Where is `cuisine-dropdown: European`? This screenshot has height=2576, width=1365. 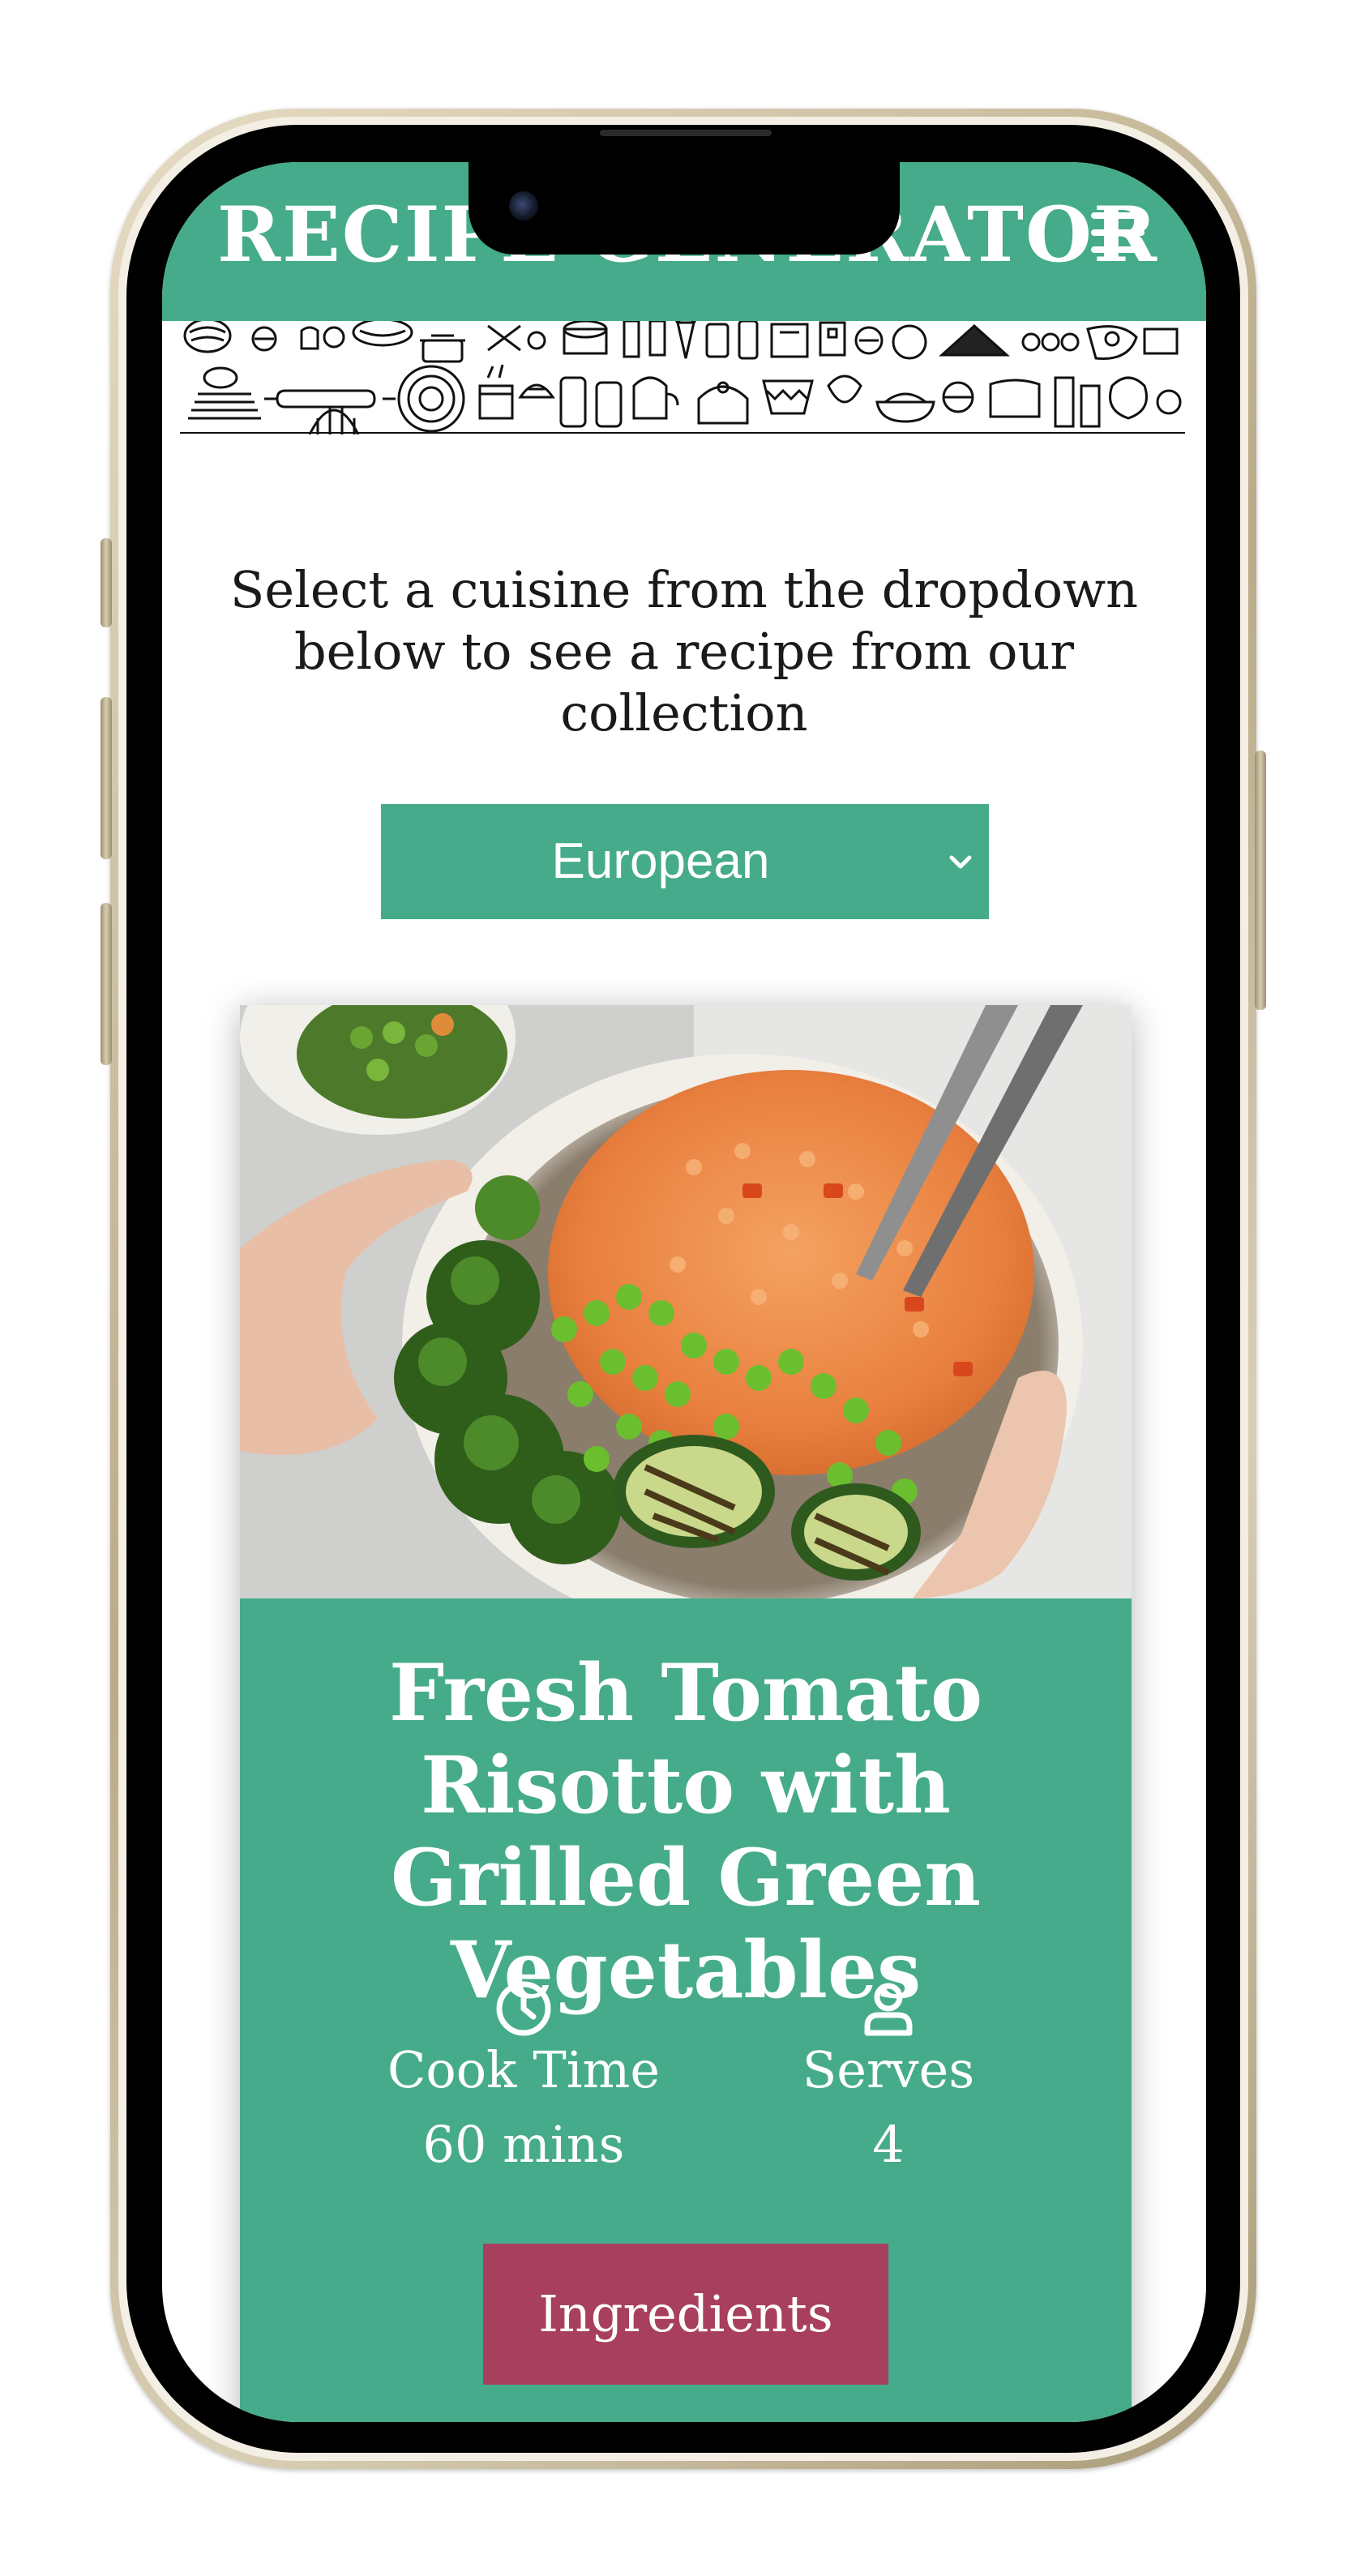
cuisine-dropdown: European is located at coordinates (685, 861).